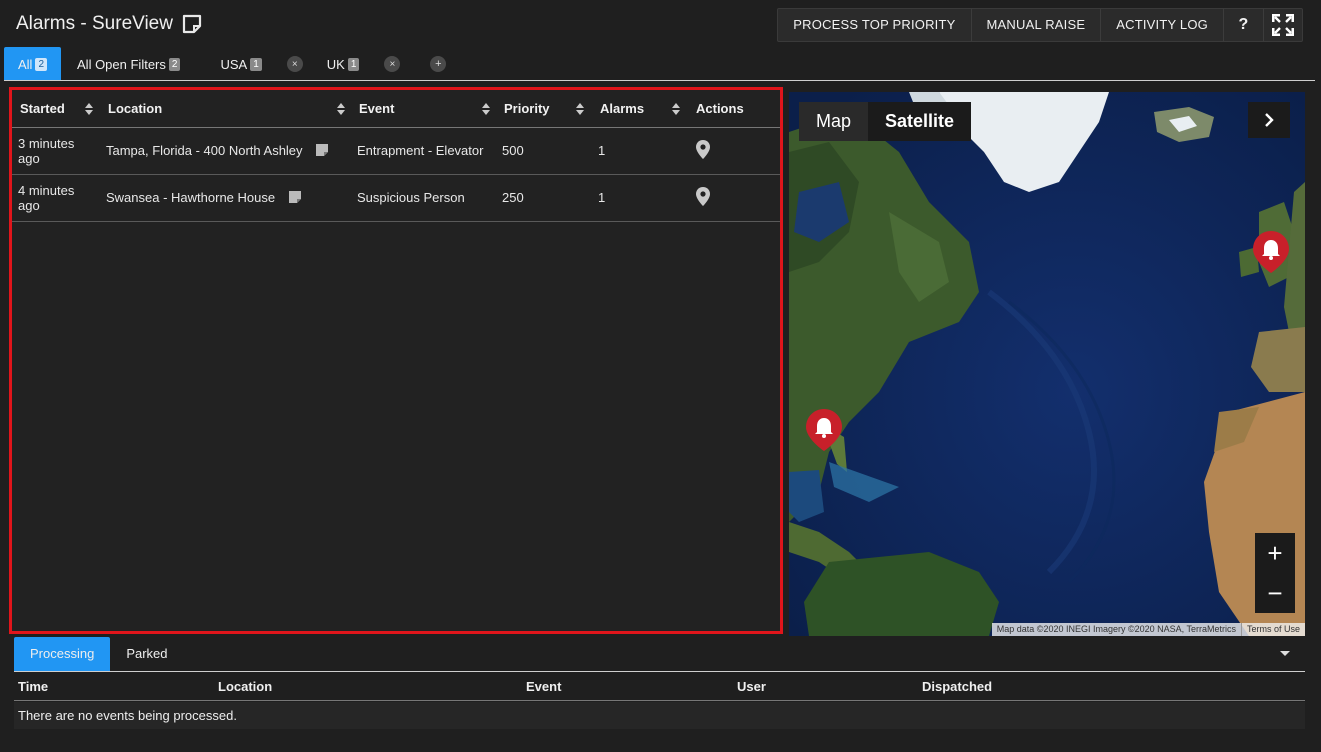 The height and width of the screenshot is (752, 1321). I want to click on zoom-in-button: +, so click(1275, 553).